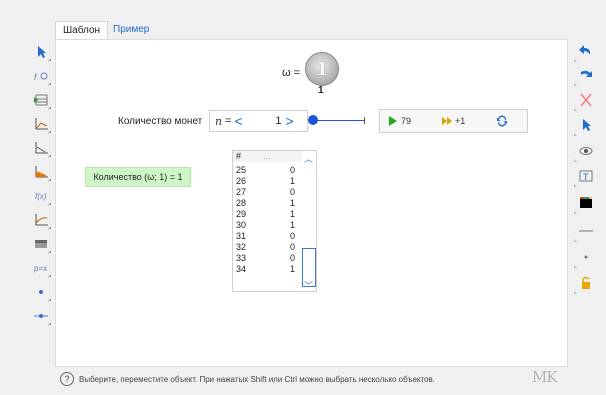 Image resolution: width=606 pixels, height=395 pixels. What do you see at coordinates (41, 292) in the screenshot?
I see `point-icon` at bounding box center [41, 292].